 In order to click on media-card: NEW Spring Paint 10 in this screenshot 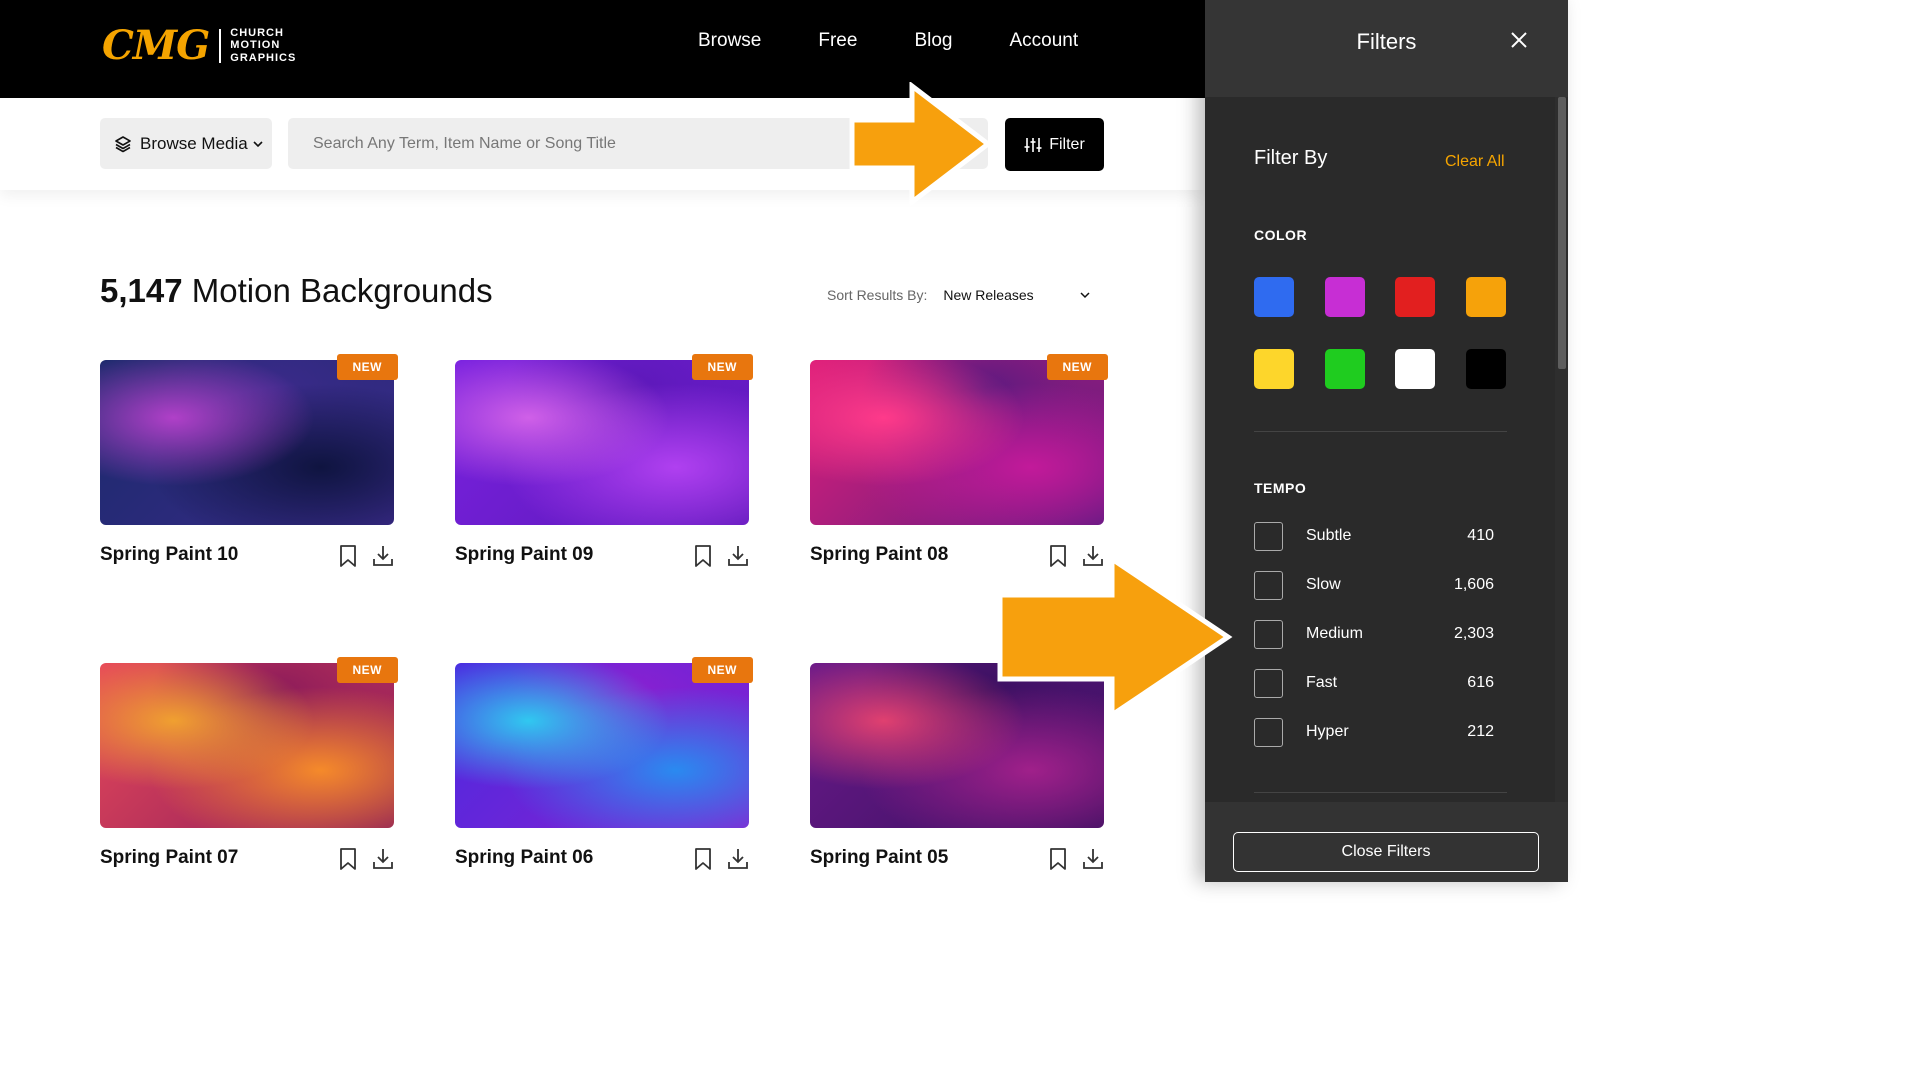, I will do `click(249, 460)`.